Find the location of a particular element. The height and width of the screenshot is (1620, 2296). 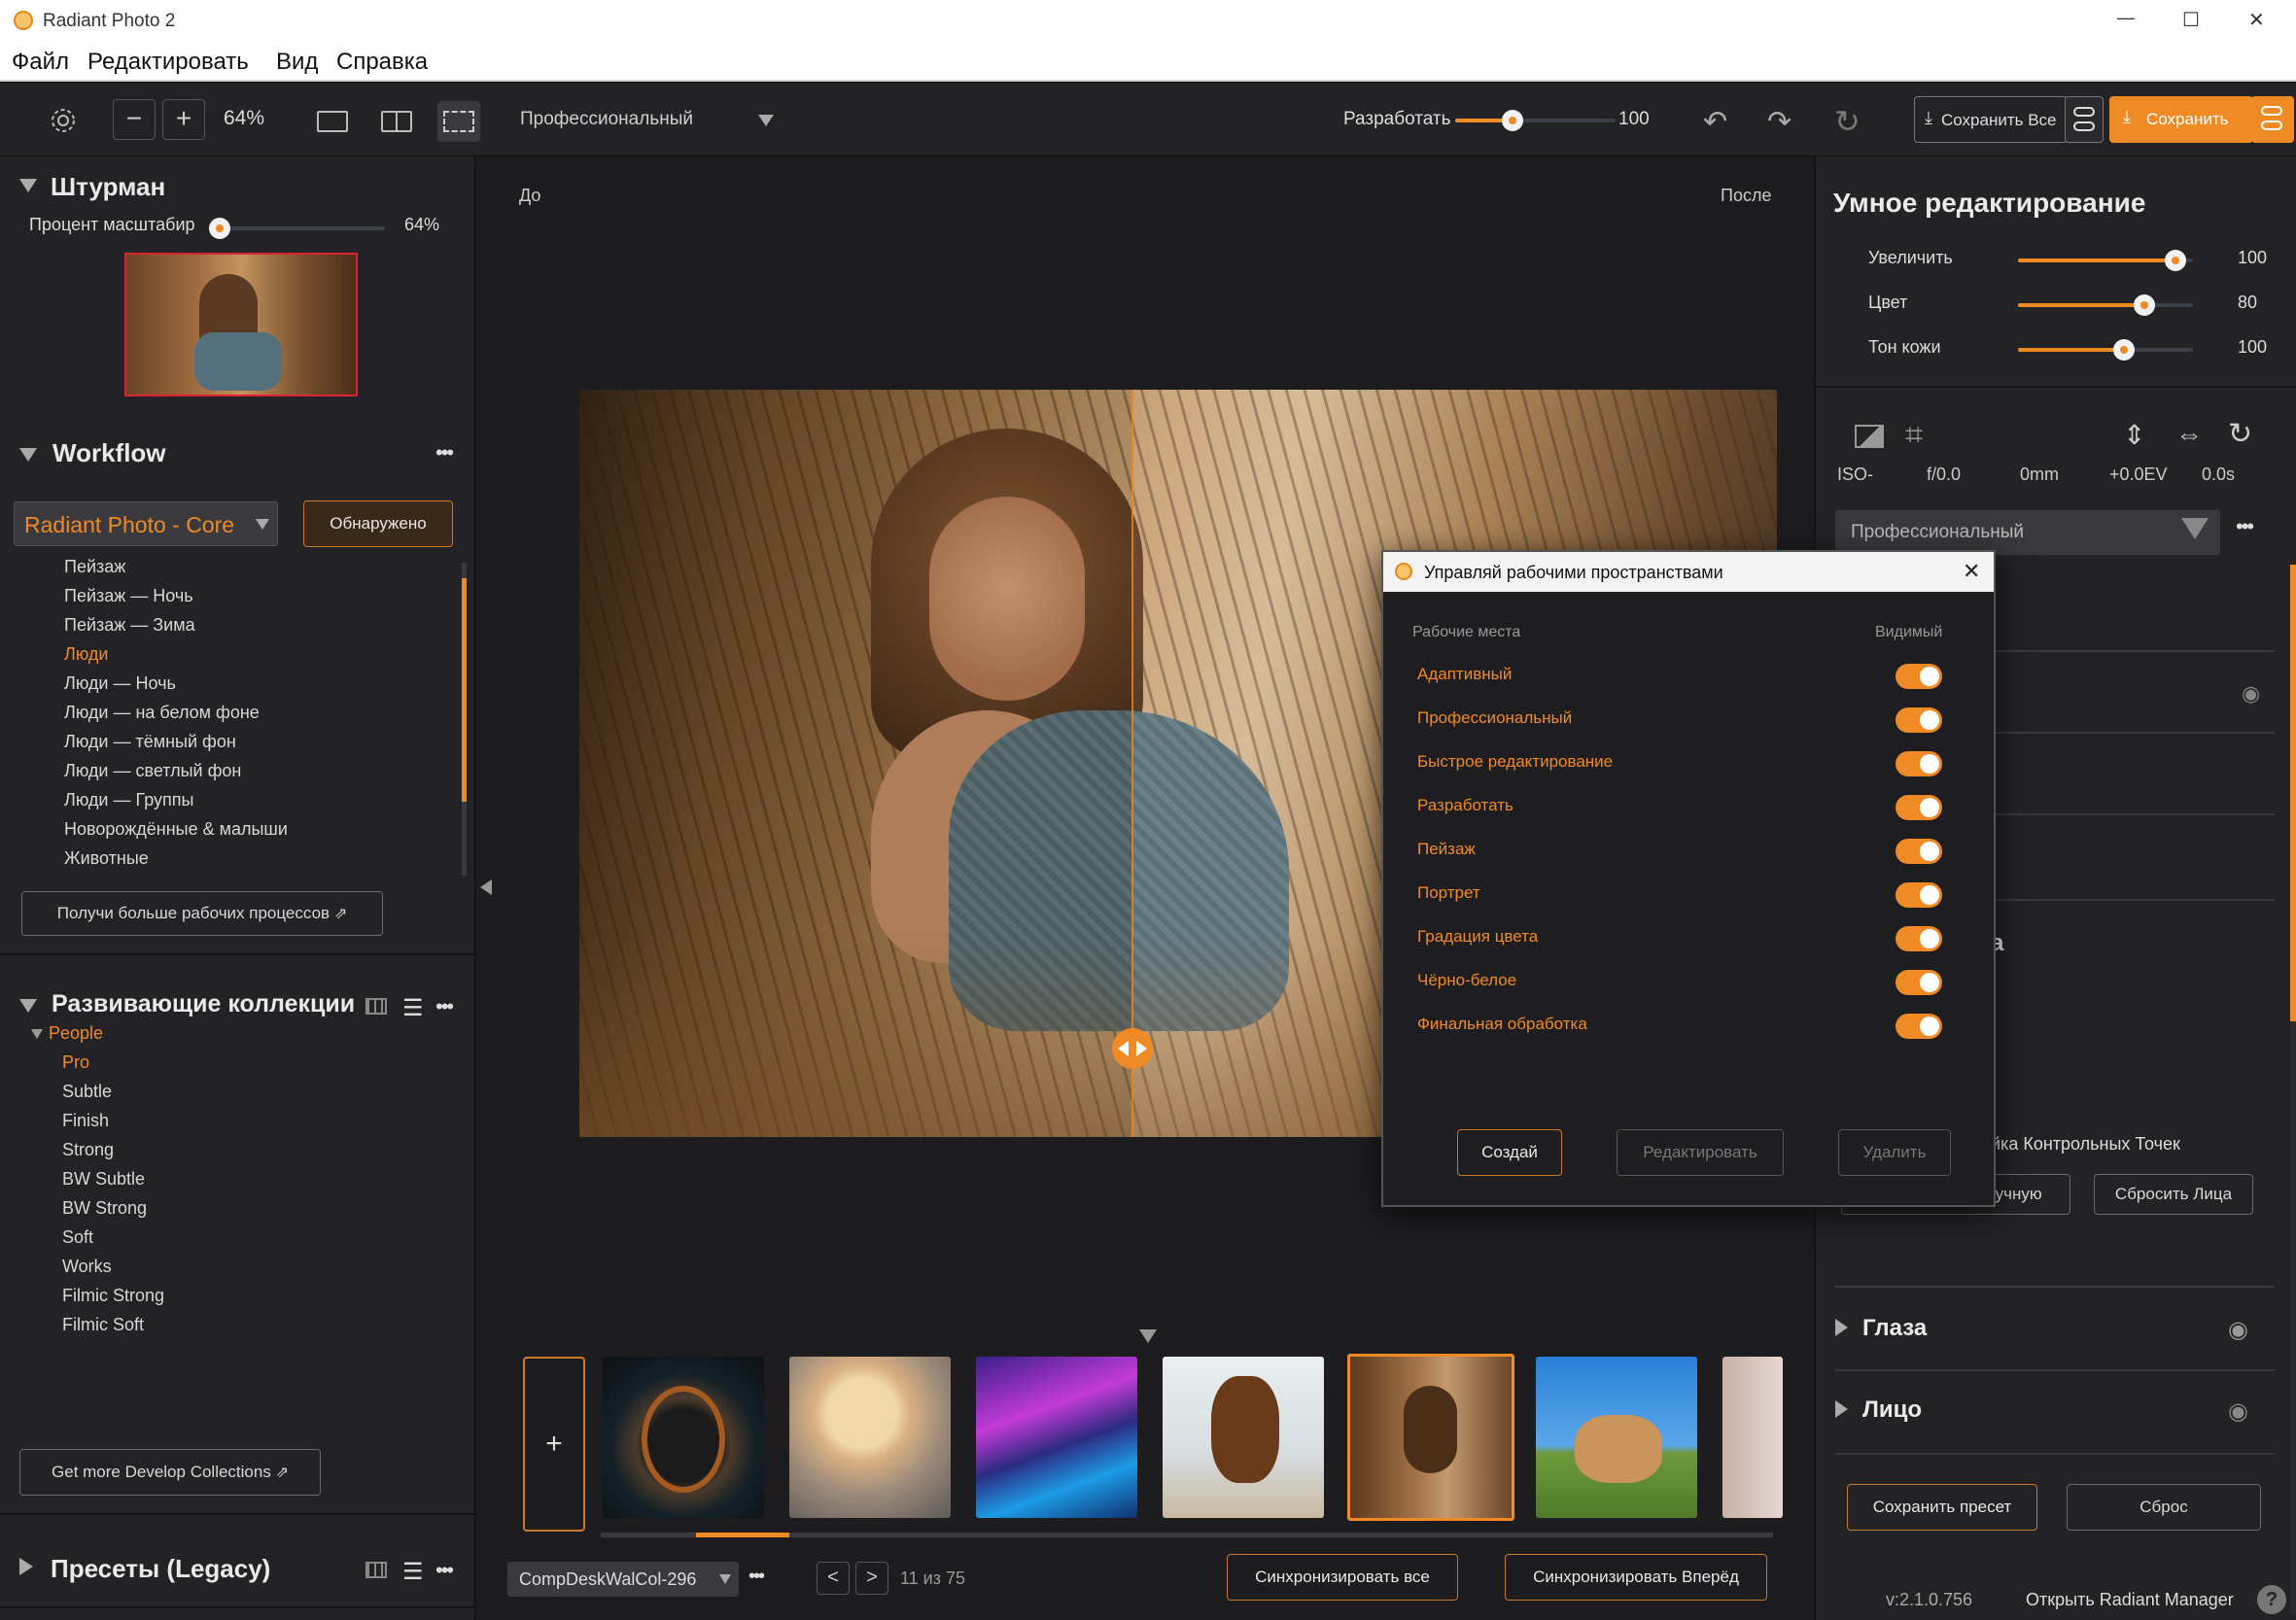

collection-item: Pro is located at coordinates (75, 1062).